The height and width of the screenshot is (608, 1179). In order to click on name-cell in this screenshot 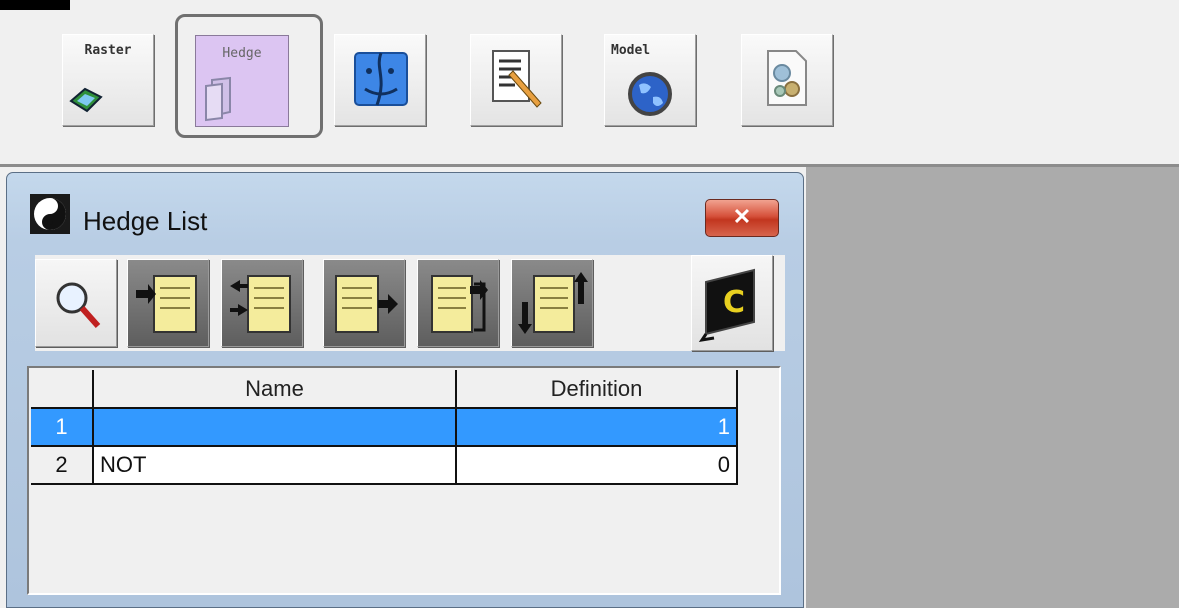, I will do `click(275, 427)`.